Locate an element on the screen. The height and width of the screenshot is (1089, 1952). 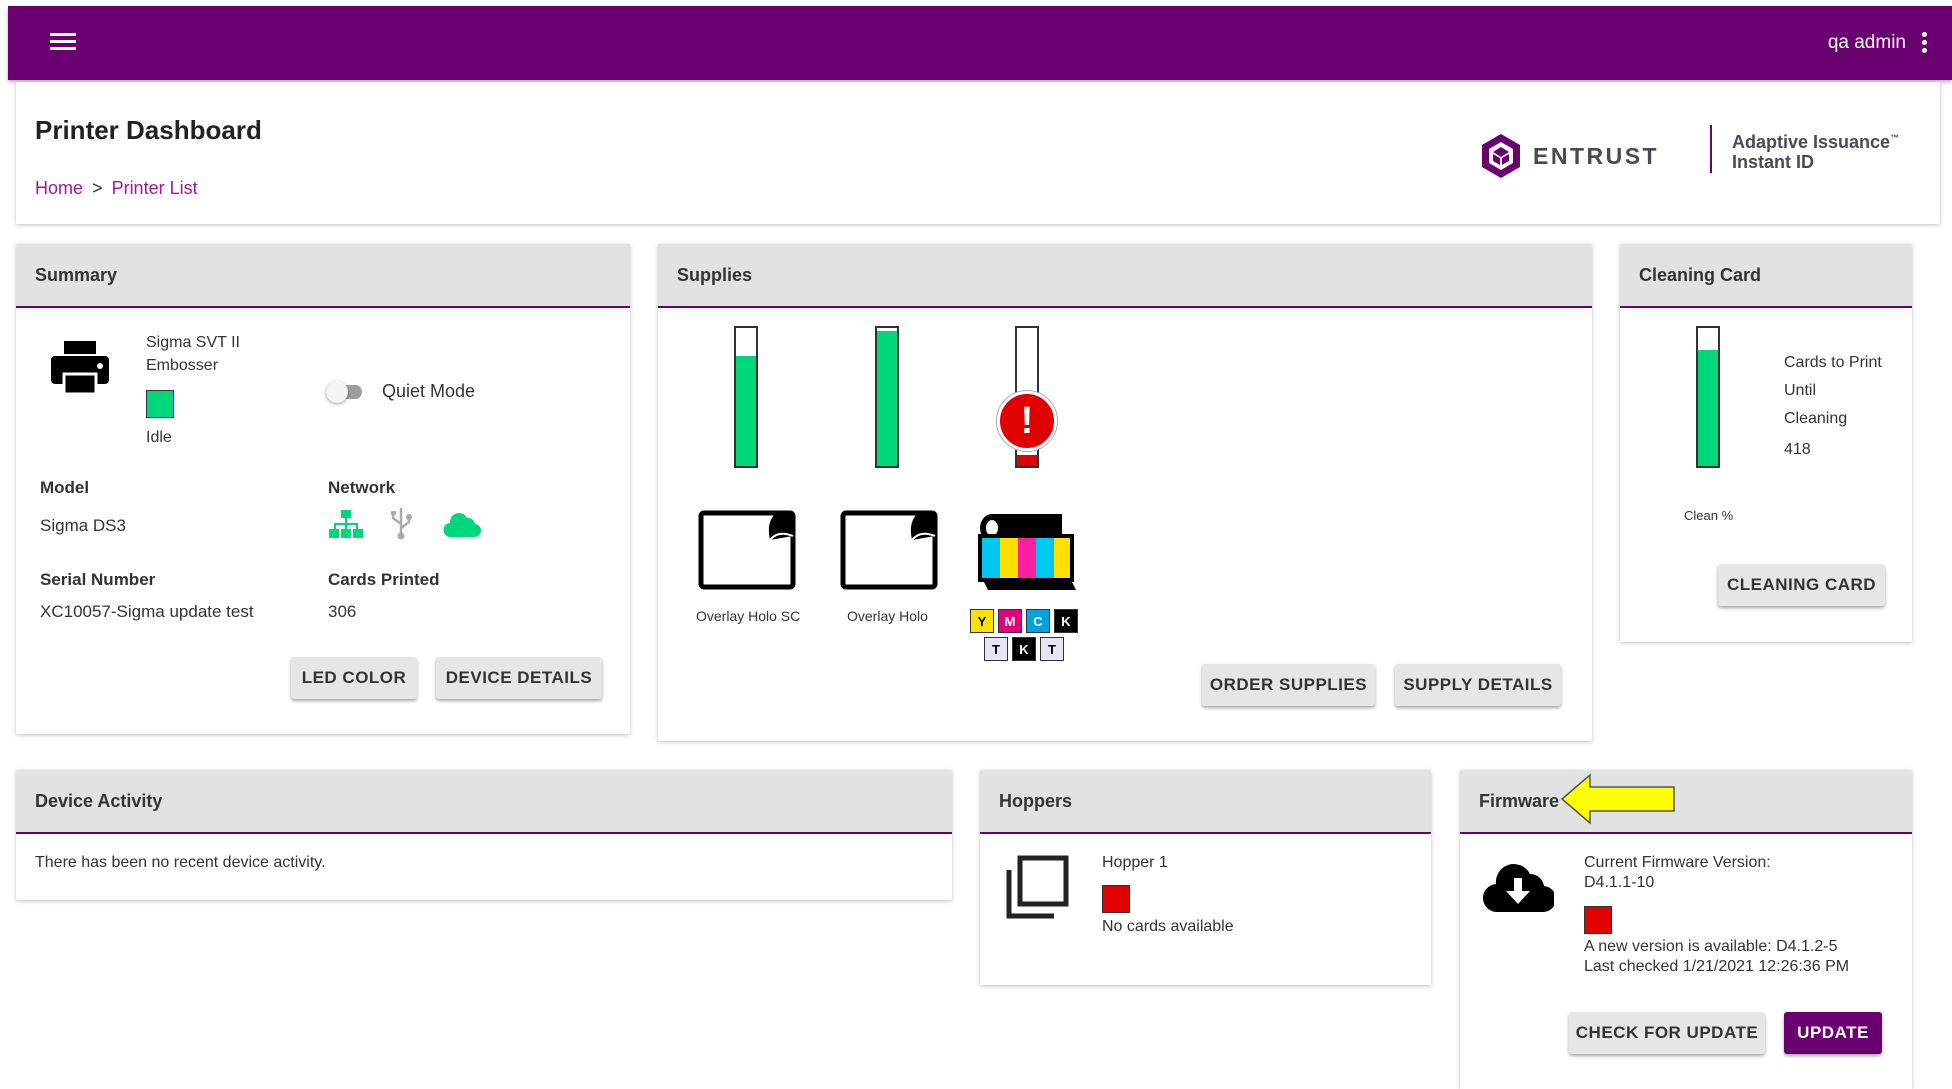
update-button: UPDATE is located at coordinates (1833, 1033).